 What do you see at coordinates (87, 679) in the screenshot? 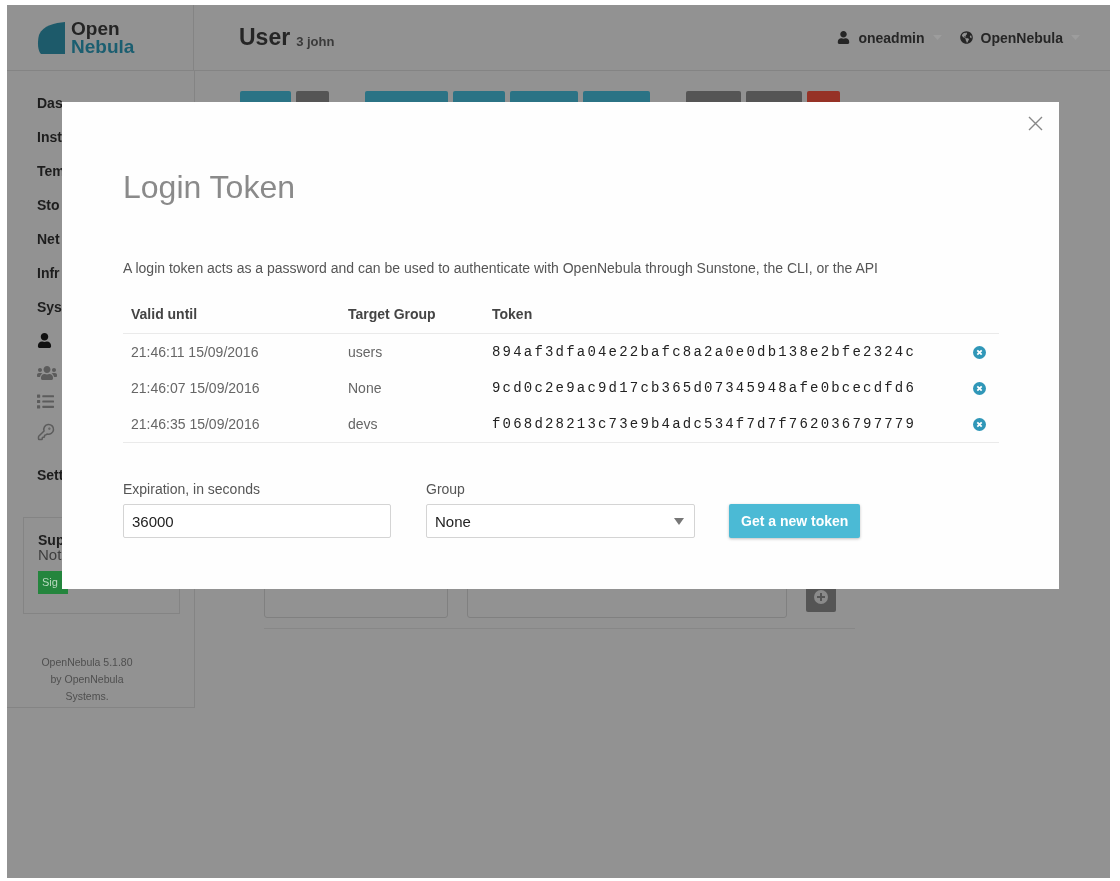
I see `version-text: OpenNebula 5.1.80 by OpenNebula Systems.` at bounding box center [87, 679].